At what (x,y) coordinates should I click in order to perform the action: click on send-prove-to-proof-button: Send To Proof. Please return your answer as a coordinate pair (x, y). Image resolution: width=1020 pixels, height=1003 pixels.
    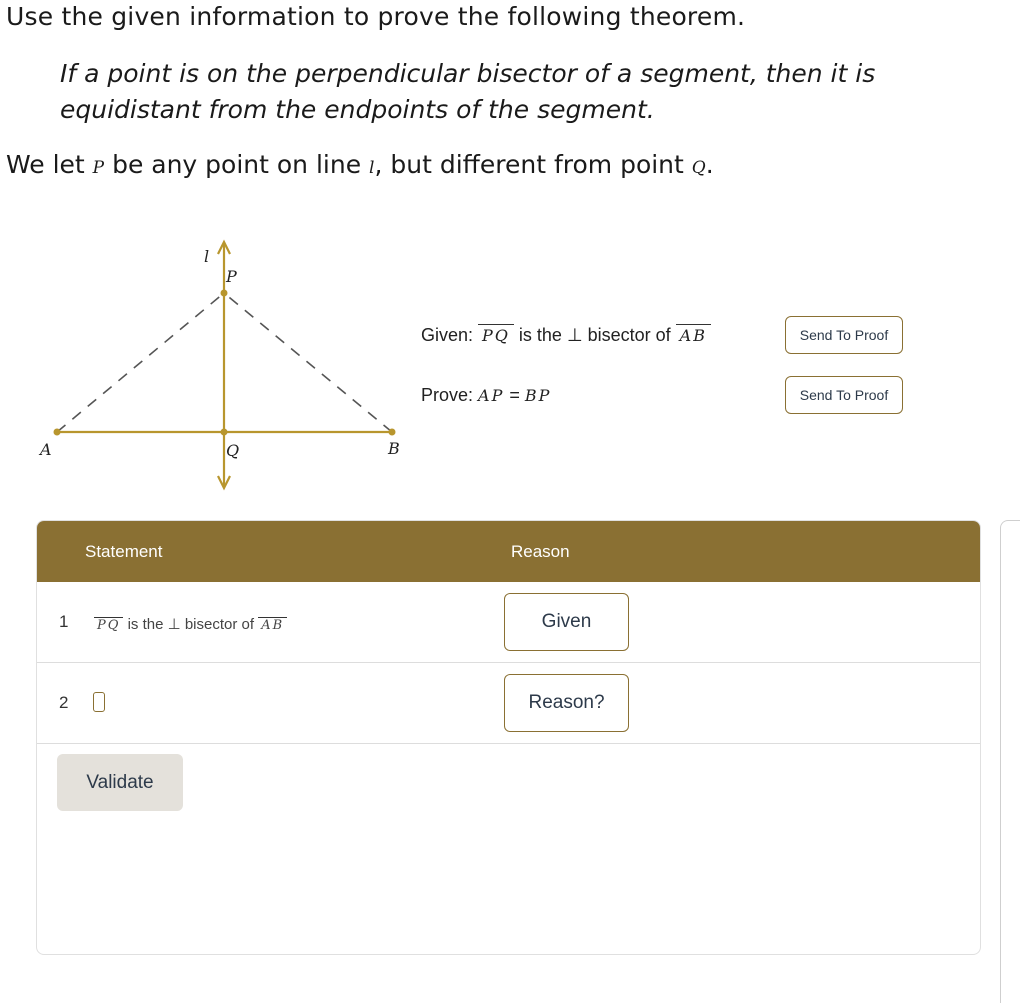
    Looking at the image, I should click on (844, 395).